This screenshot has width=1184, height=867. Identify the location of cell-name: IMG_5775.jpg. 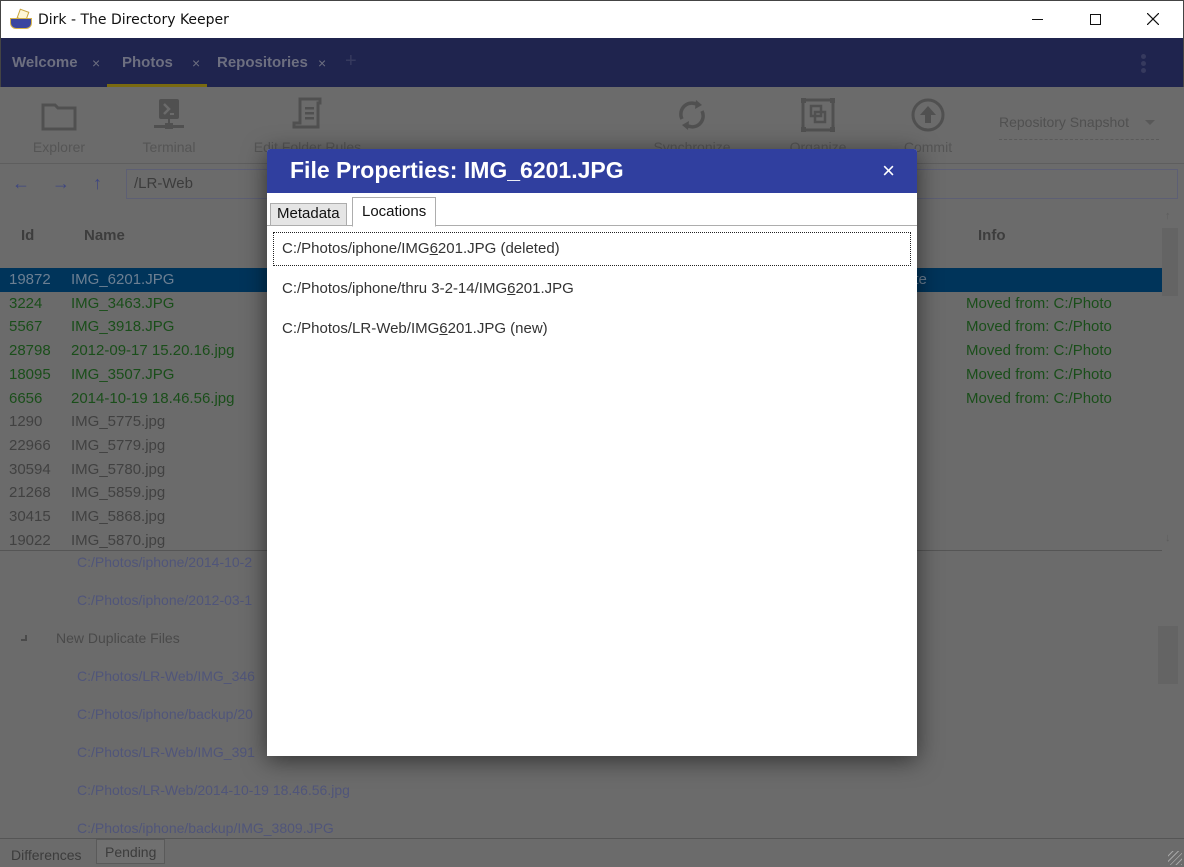
(118, 422).